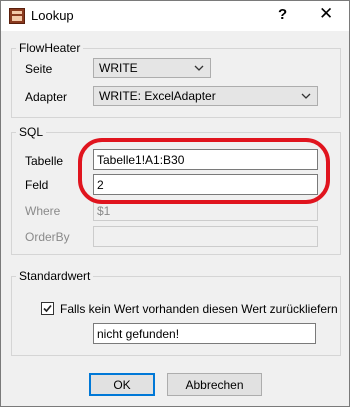 This screenshot has width=350, height=407. I want to click on orderby-label: OrderBy, so click(47, 237).